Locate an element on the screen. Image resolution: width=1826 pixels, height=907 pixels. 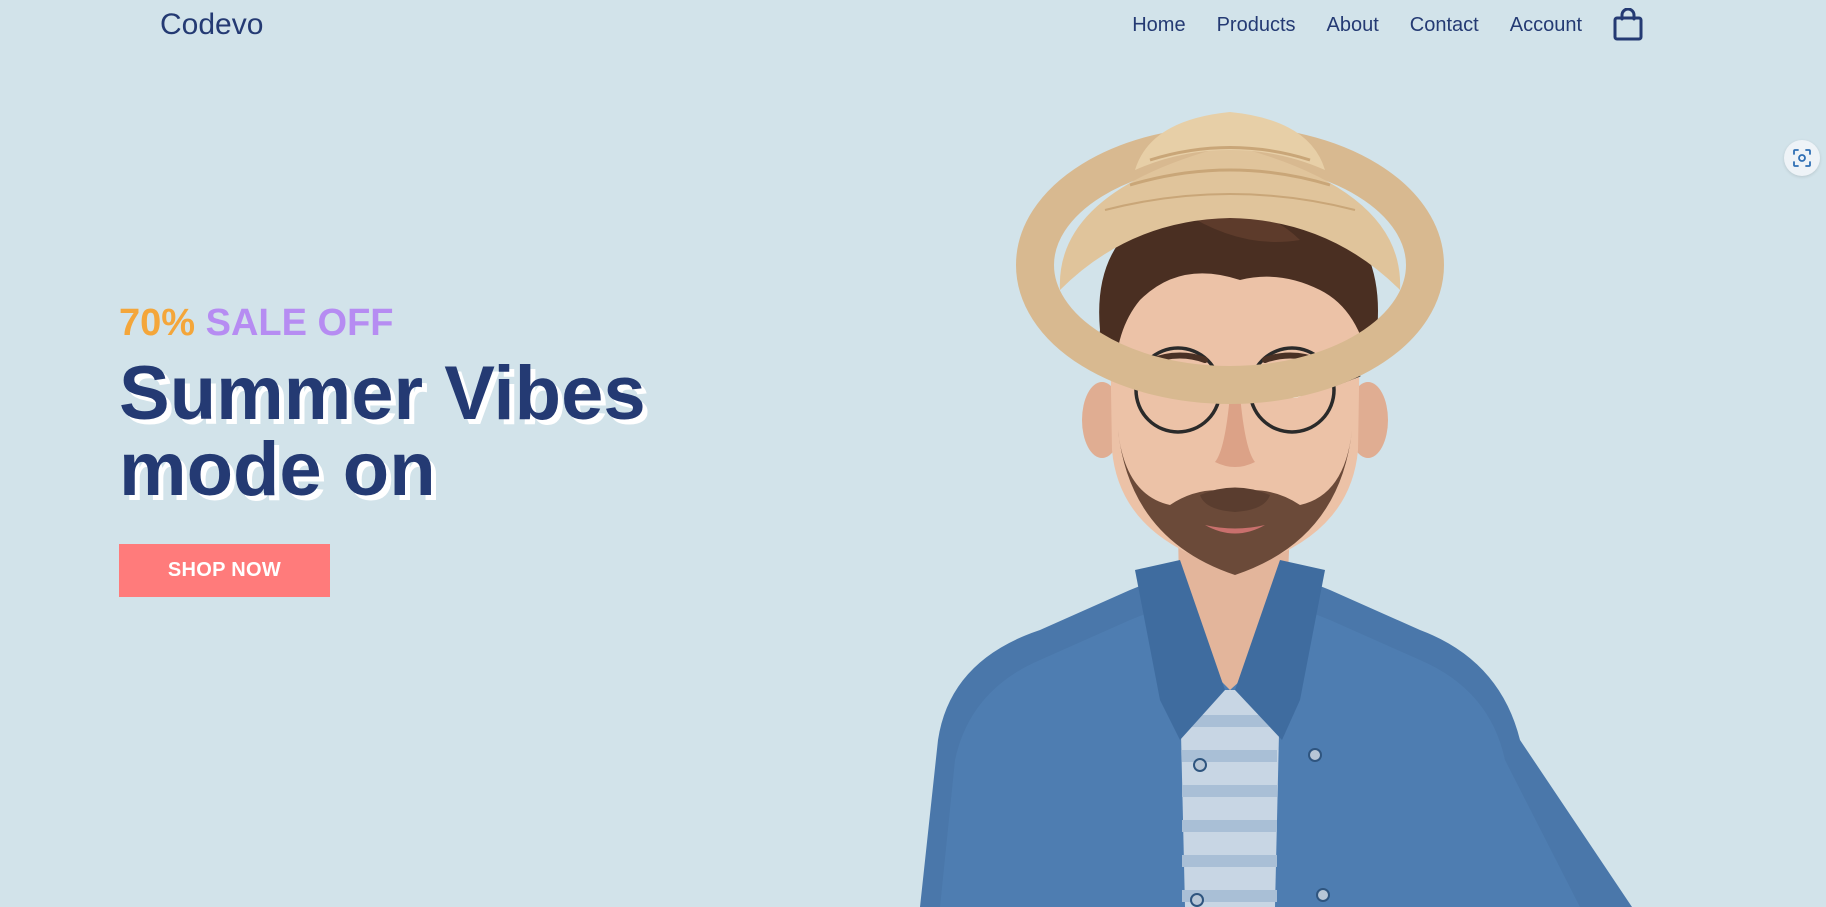
sale-percent: 70% is located at coordinates (157, 323).